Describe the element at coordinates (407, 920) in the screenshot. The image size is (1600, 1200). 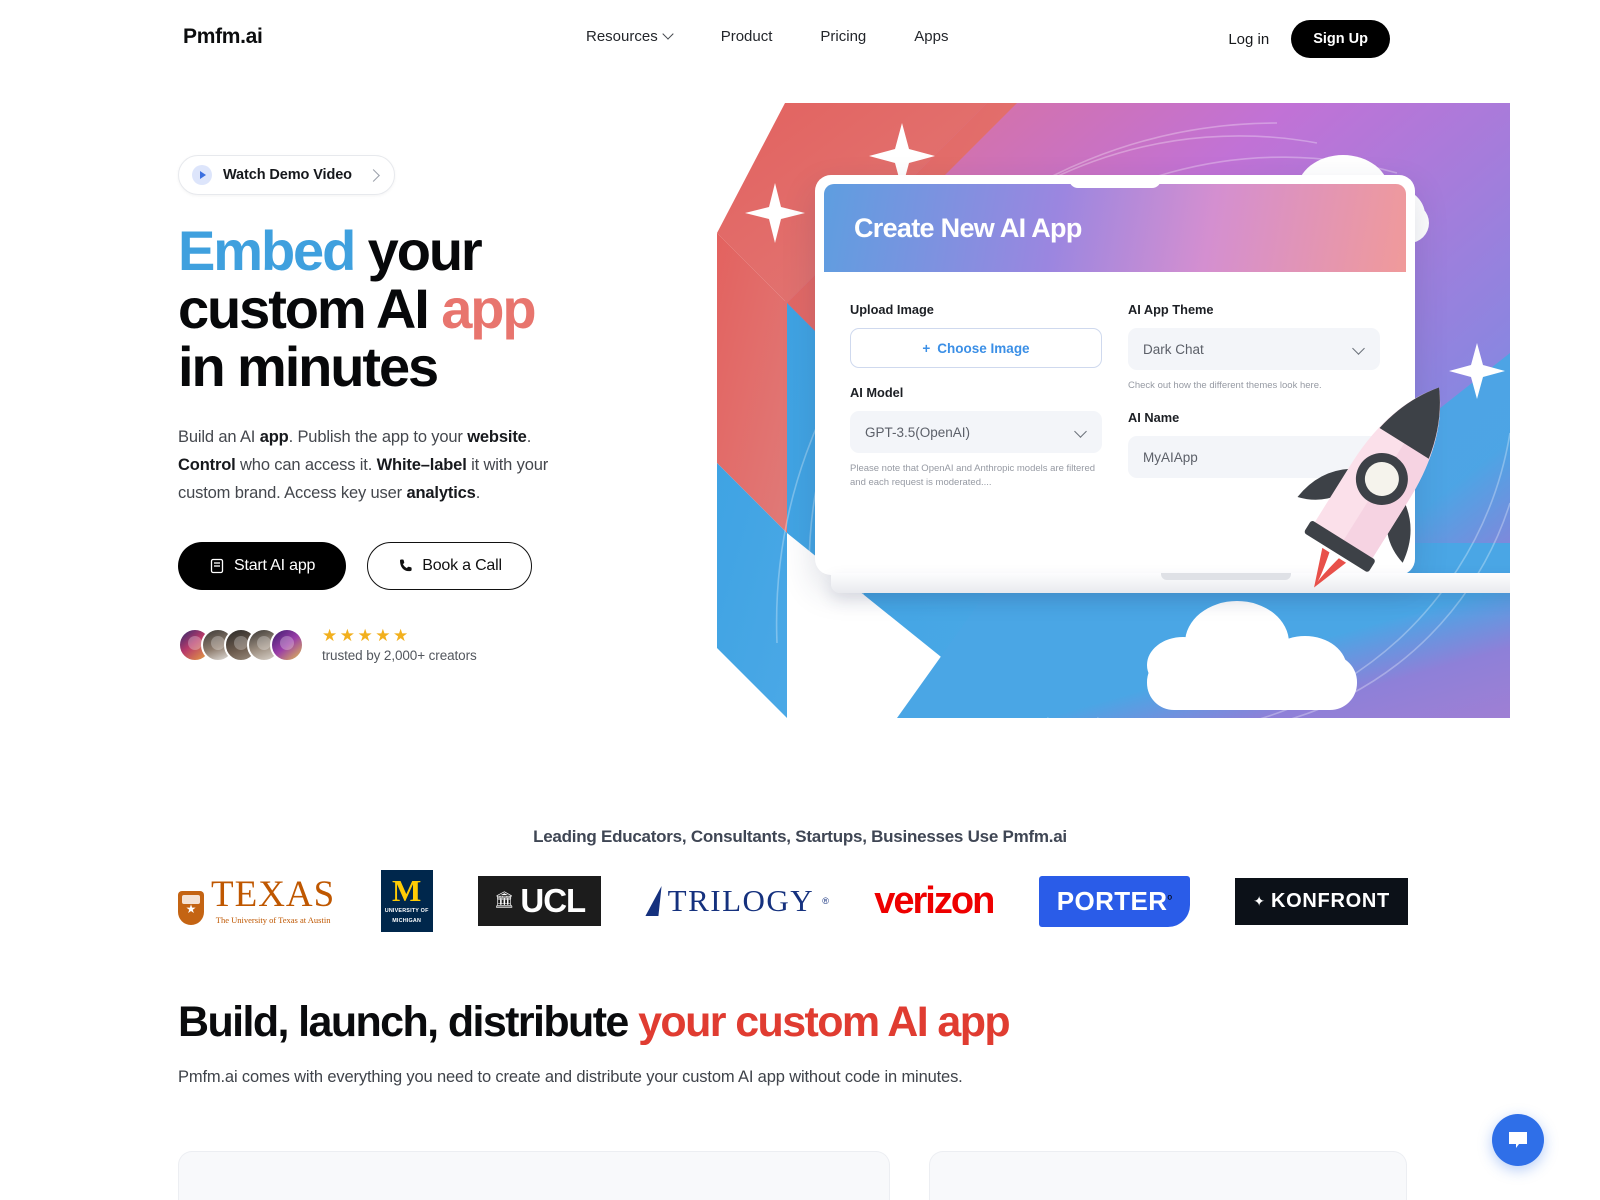
I see `michigan-line2: MICHIGAN` at that location.